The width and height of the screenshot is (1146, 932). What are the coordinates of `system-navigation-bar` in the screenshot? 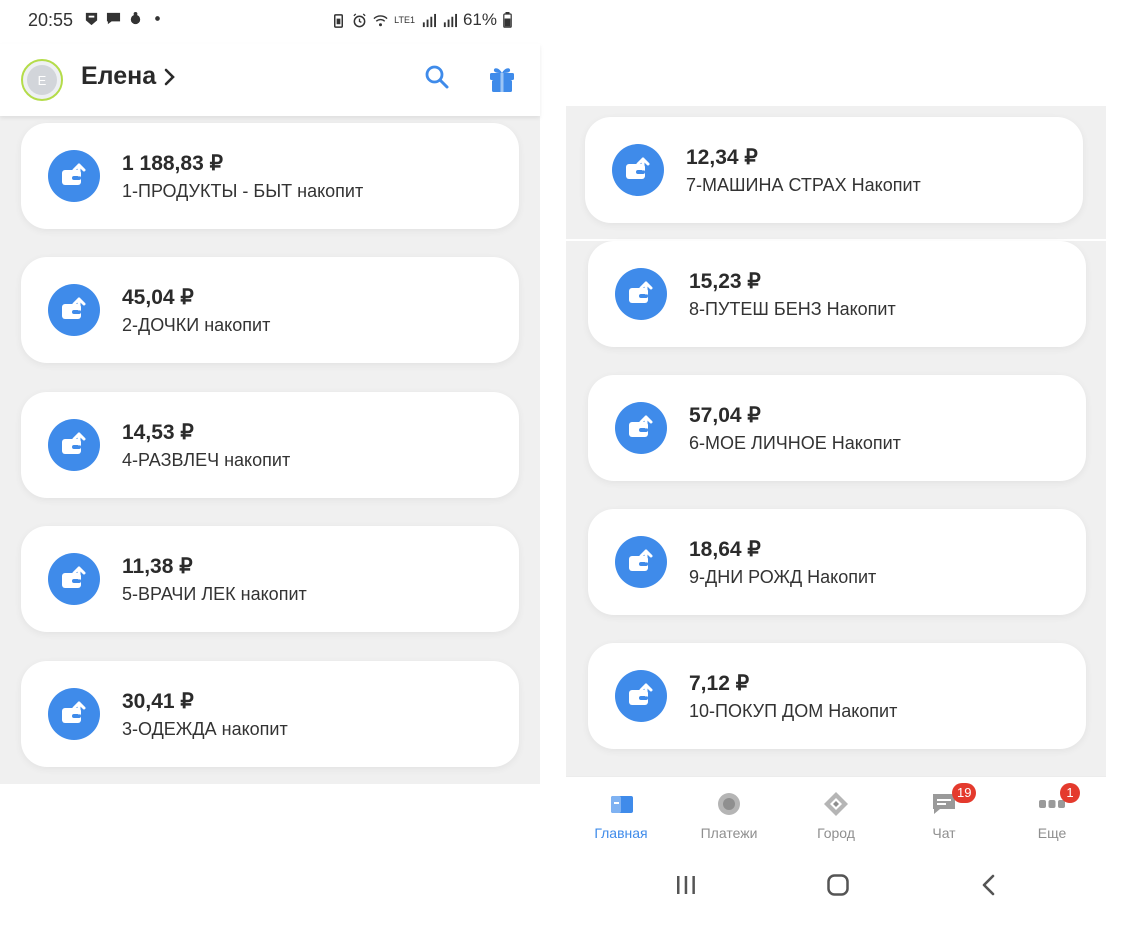 It's located at (836, 887).